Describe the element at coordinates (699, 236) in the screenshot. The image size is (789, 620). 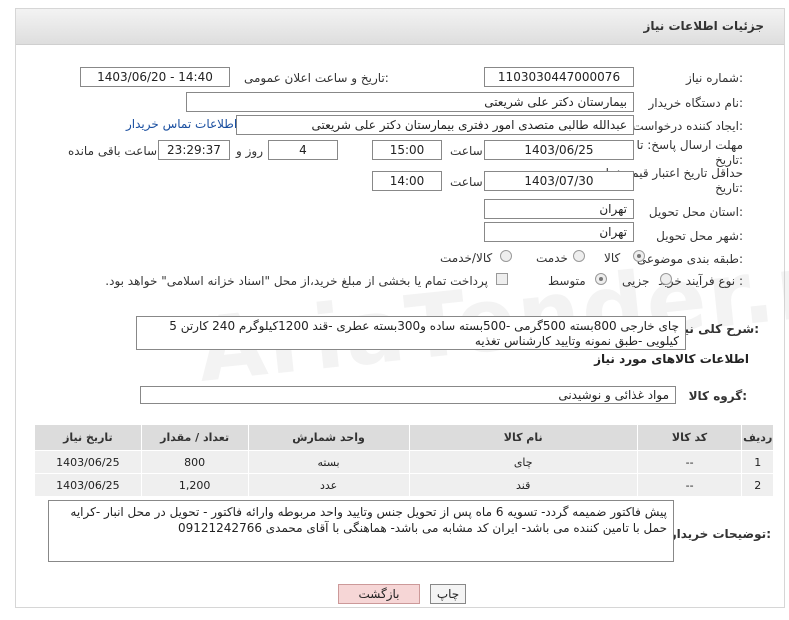
I see `city-label: شهر محل تحویل:` at that location.